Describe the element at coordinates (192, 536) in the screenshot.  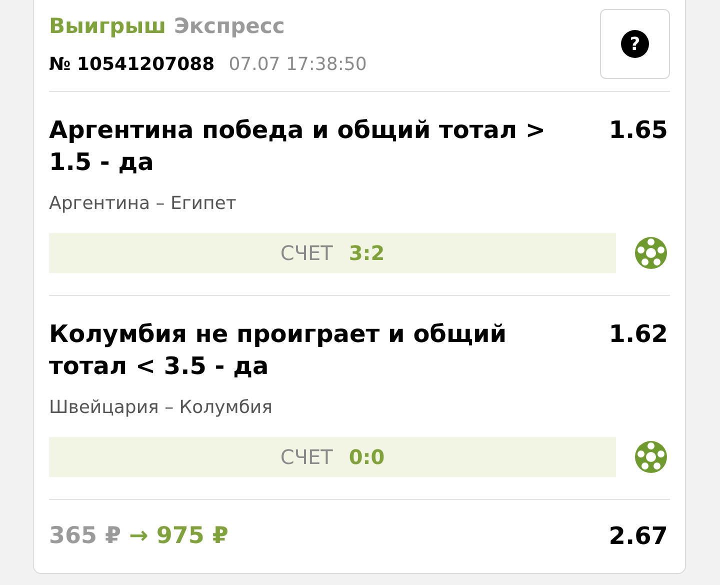
I see `payout-amount: 975 ₽` at that location.